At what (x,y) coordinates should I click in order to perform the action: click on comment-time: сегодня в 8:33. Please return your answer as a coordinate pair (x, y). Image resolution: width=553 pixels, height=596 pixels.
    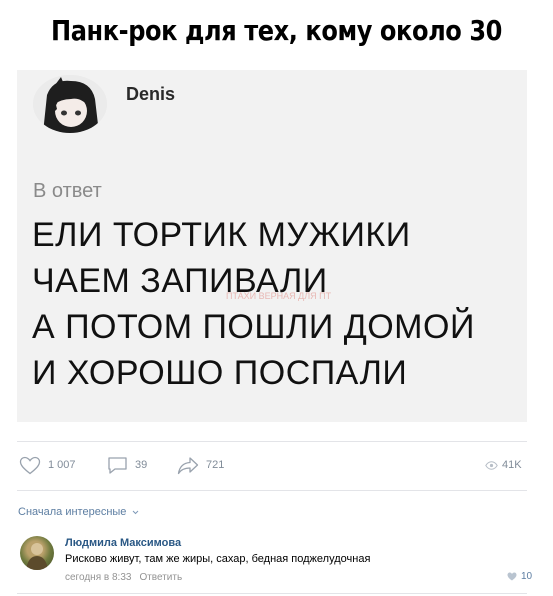
    Looking at the image, I should click on (98, 577).